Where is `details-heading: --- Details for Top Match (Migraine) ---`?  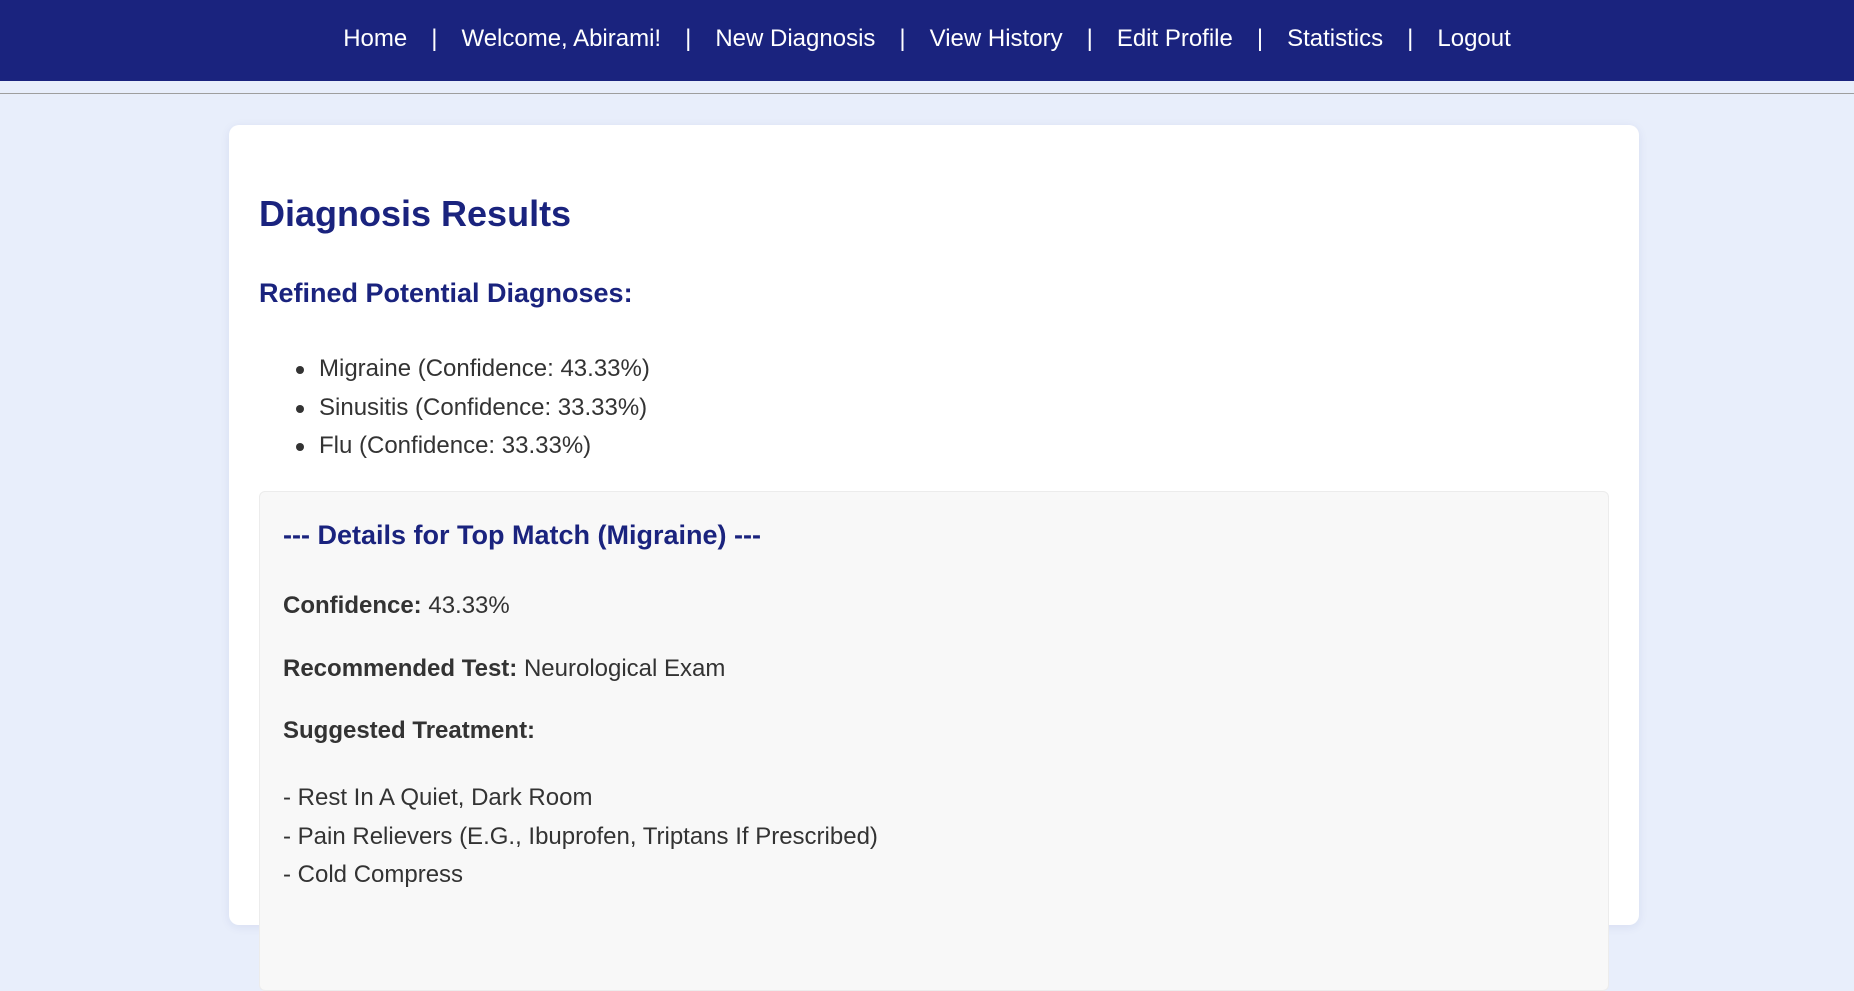 details-heading: --- Details for Top Match (Migraine) --- is located at coordinates (522, 535).